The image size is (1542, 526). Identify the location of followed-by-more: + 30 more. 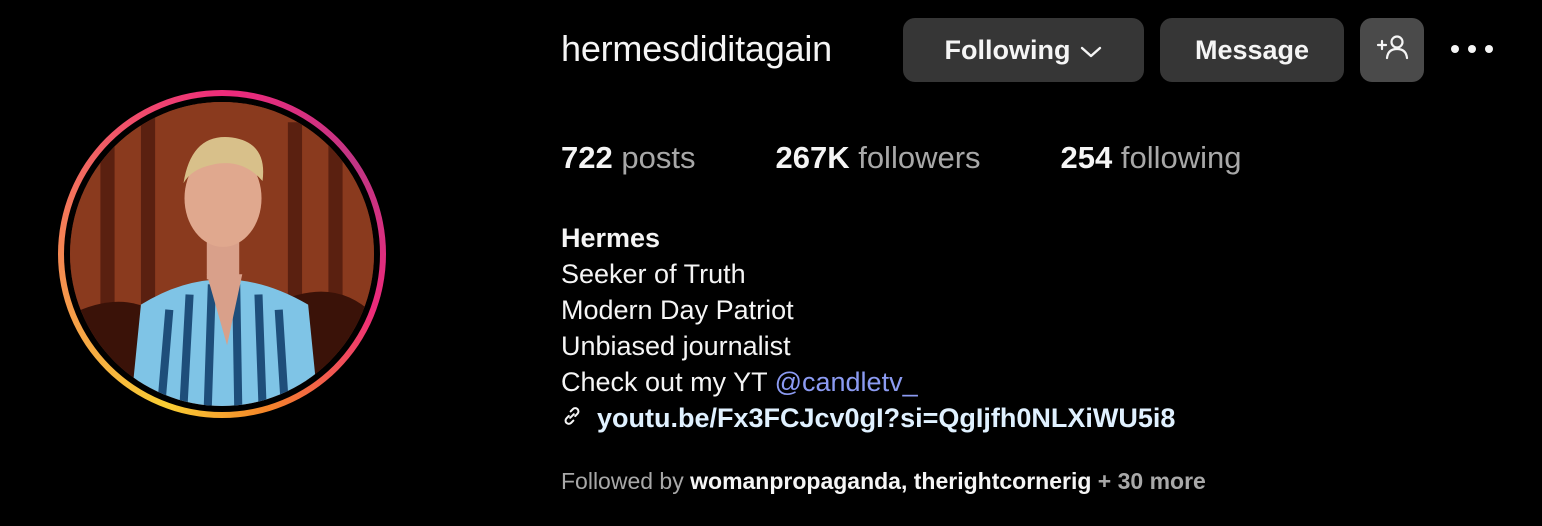
(1148, 481).